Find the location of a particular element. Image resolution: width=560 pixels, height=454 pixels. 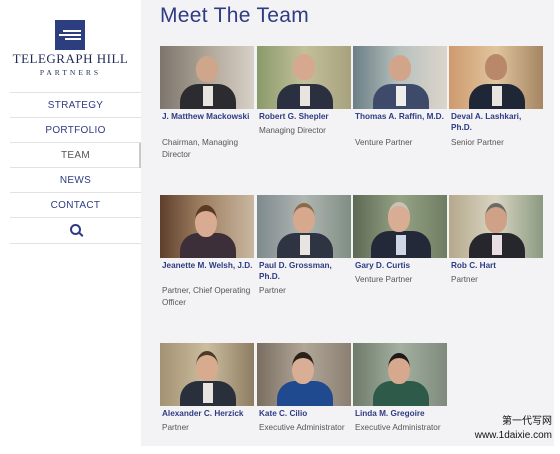

search-icon is located at coordinates (75, 229).